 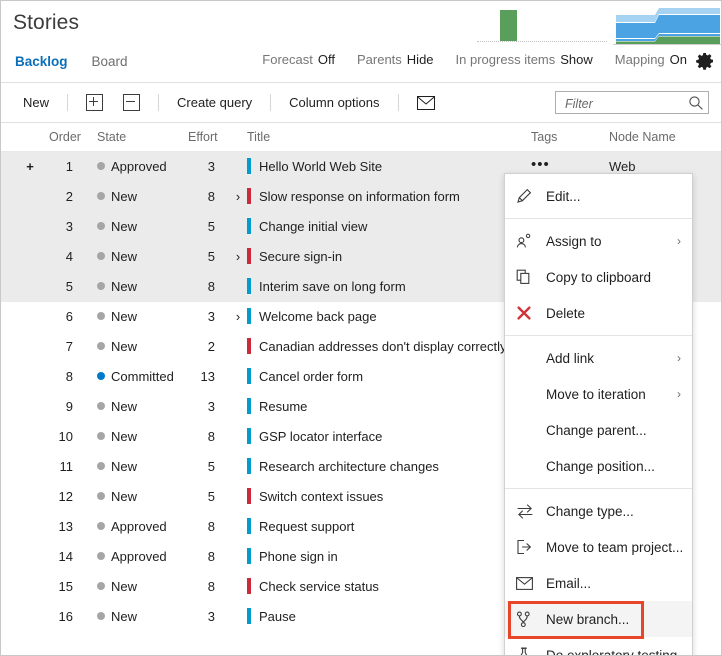 What do you see at coordinates (312, 317) in the screenshot?
I see `cell-title: Welcome back page` at bounding box center [312, 317].